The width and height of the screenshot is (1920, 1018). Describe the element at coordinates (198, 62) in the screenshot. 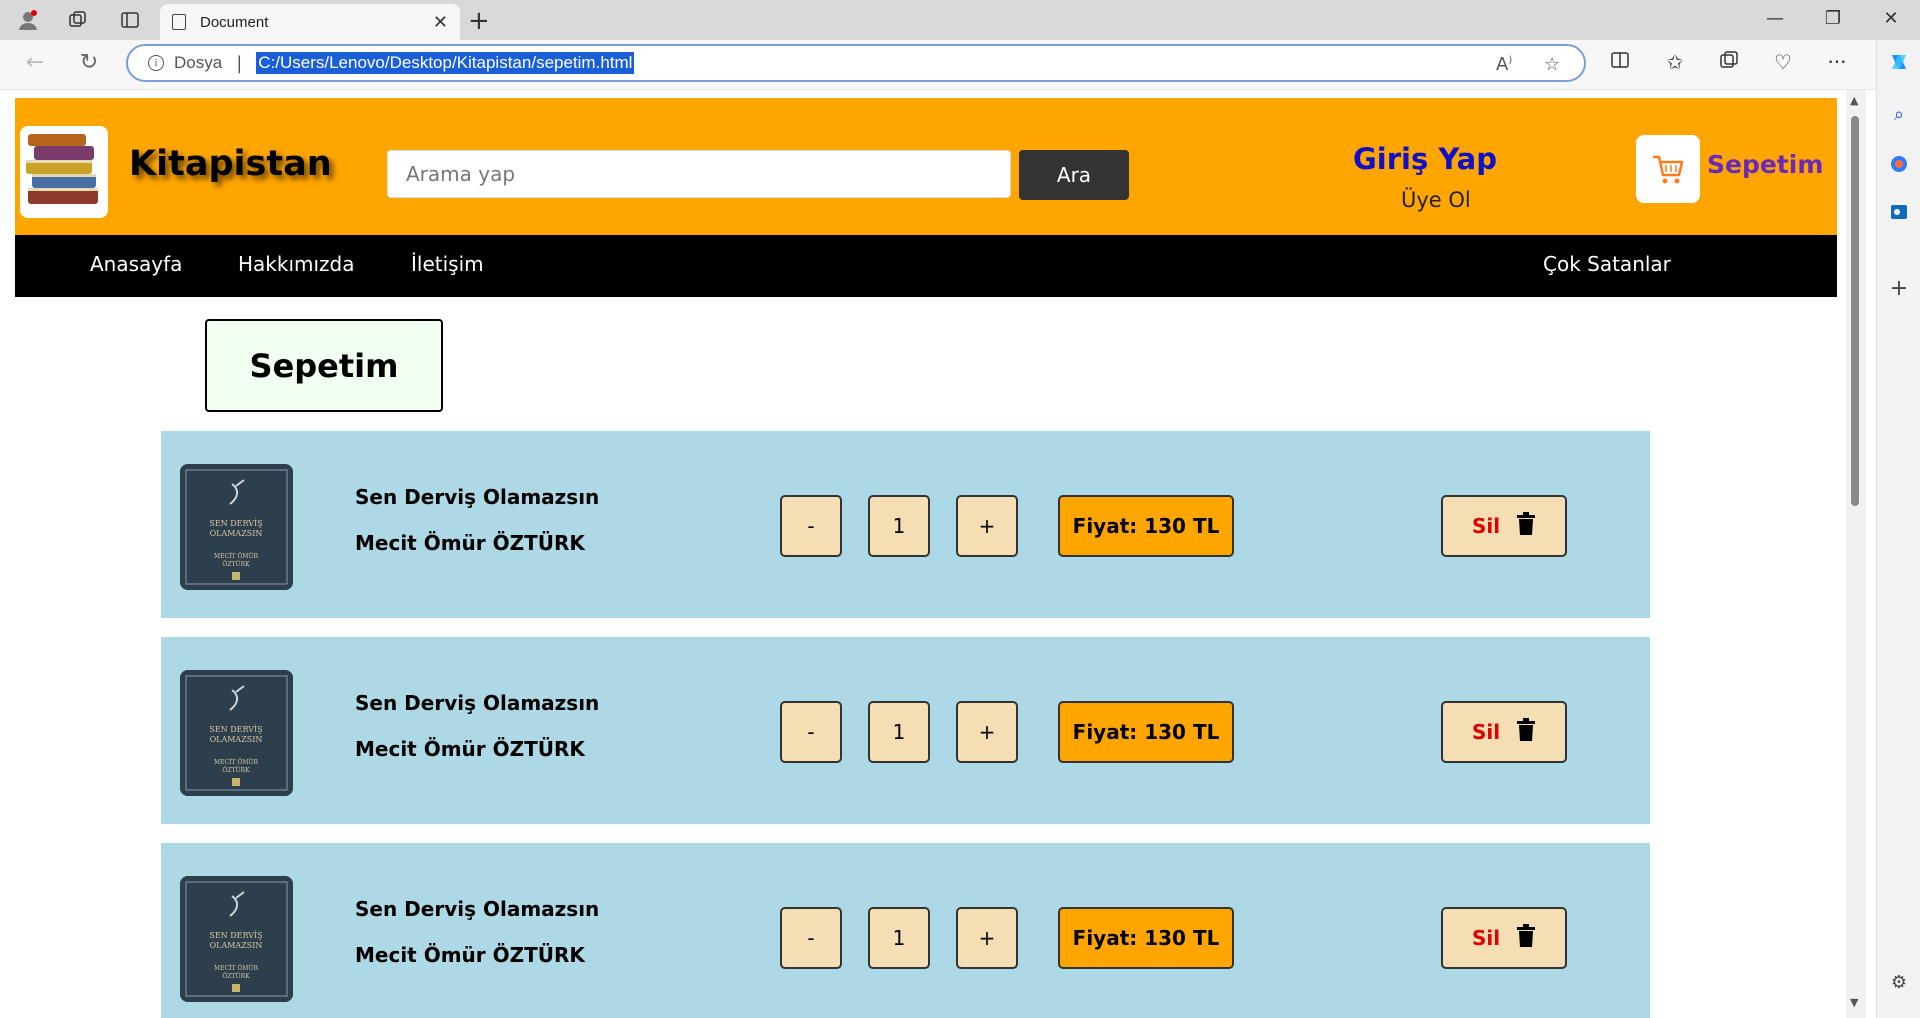

I see `url-scheme-label: Dosya` at that location.